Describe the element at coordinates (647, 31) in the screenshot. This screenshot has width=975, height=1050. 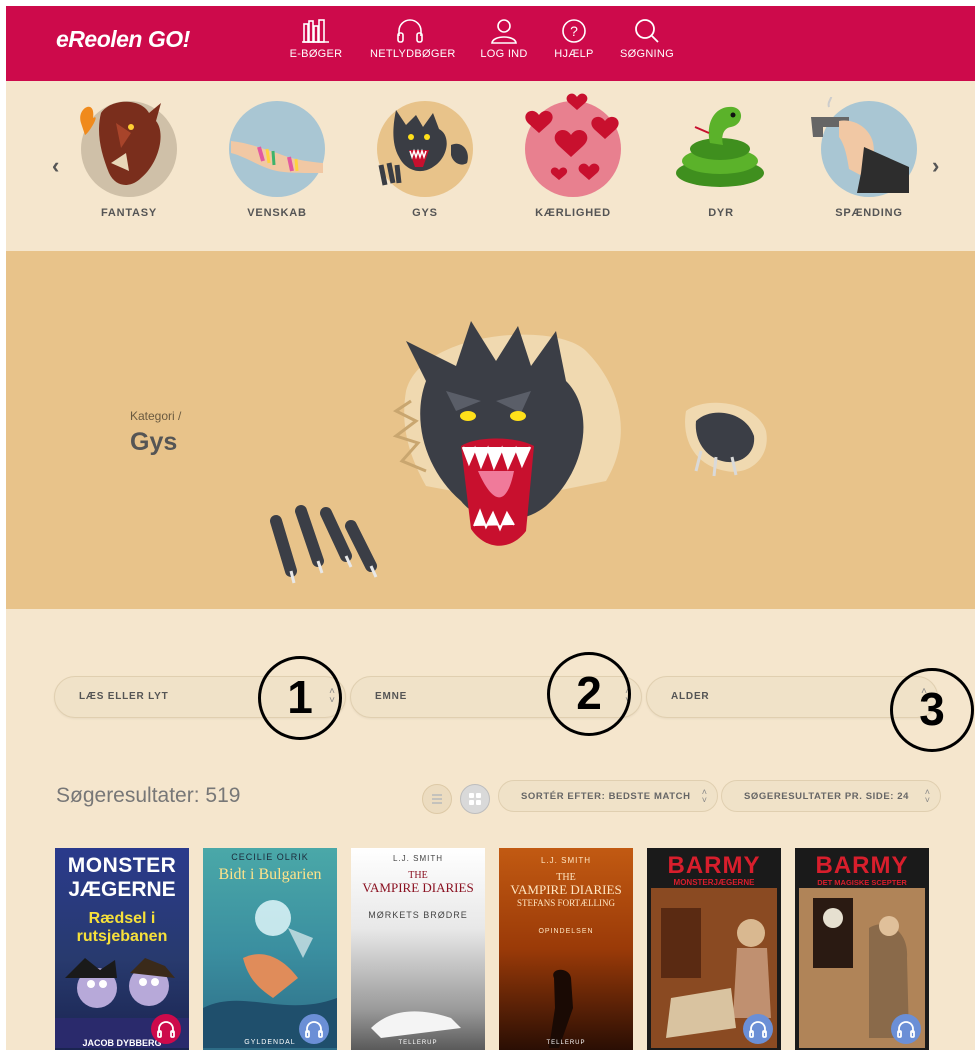
I see `search-icon` at that location.